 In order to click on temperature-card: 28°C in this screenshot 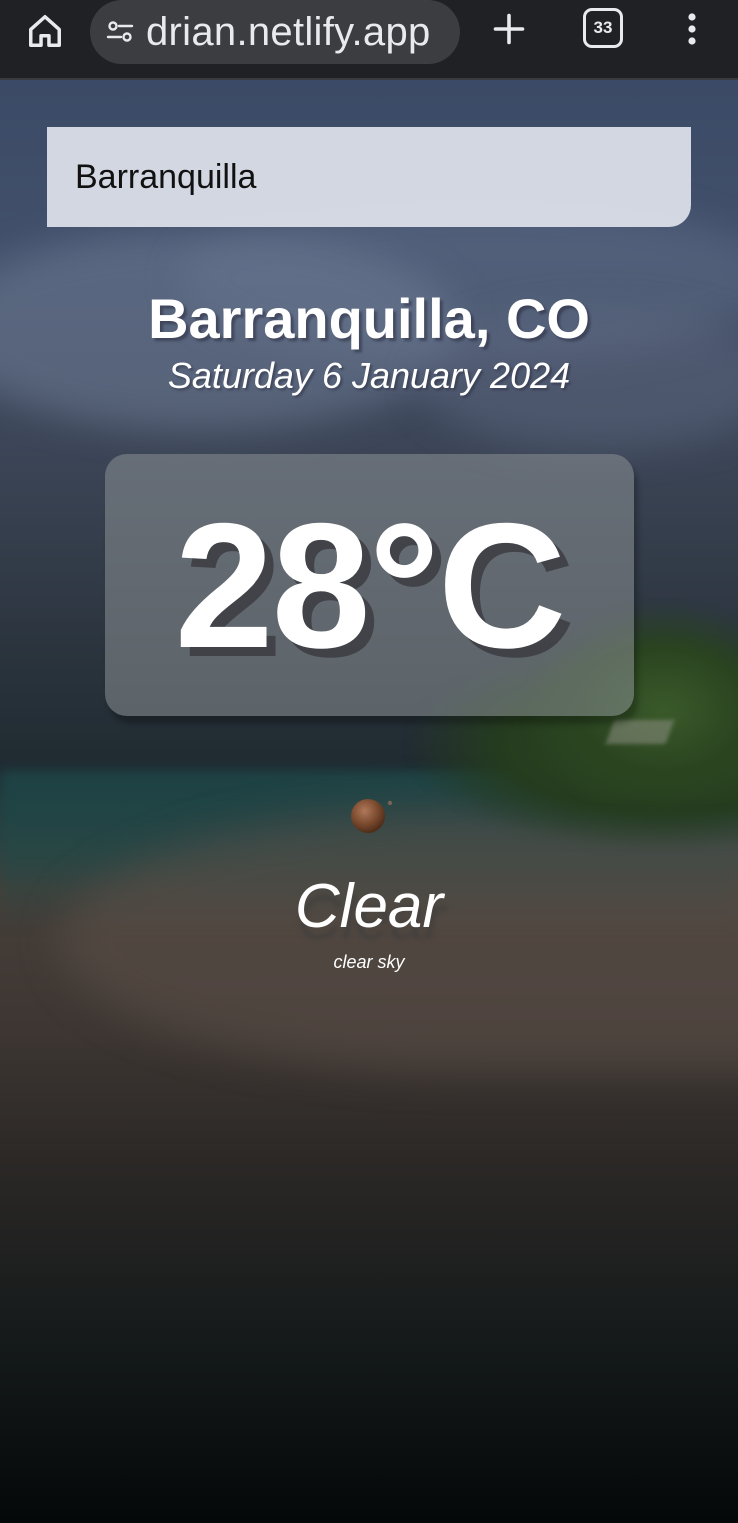, I will do `click(369, 585)`.